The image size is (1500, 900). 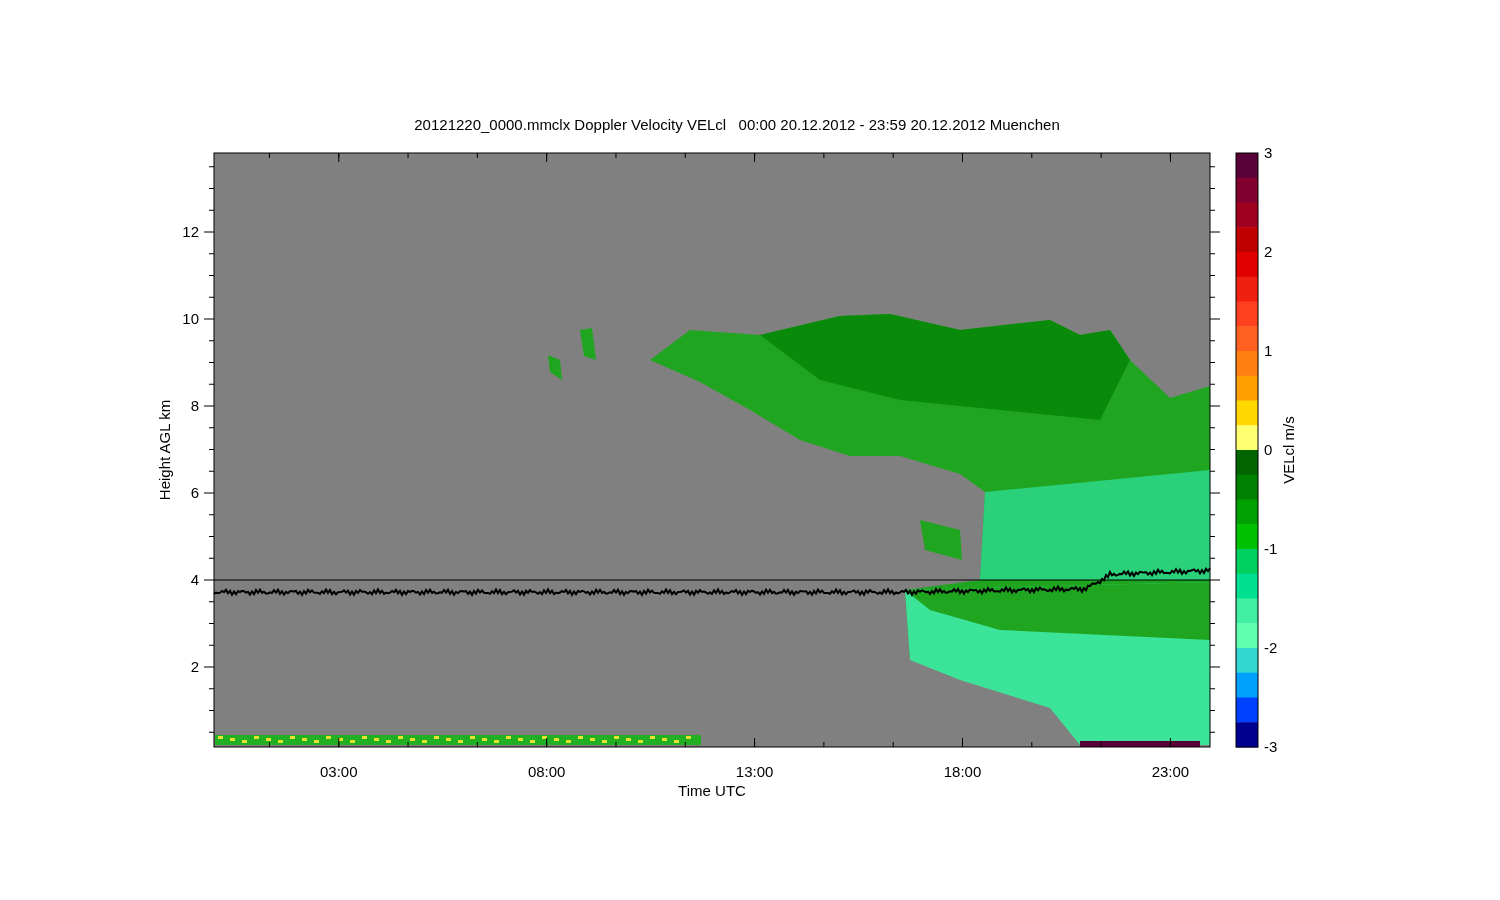 What do you see at coordinates (194, 579) in the screenshot?
I see `axis-tick-label: 4` at bounding box center [194, 579].